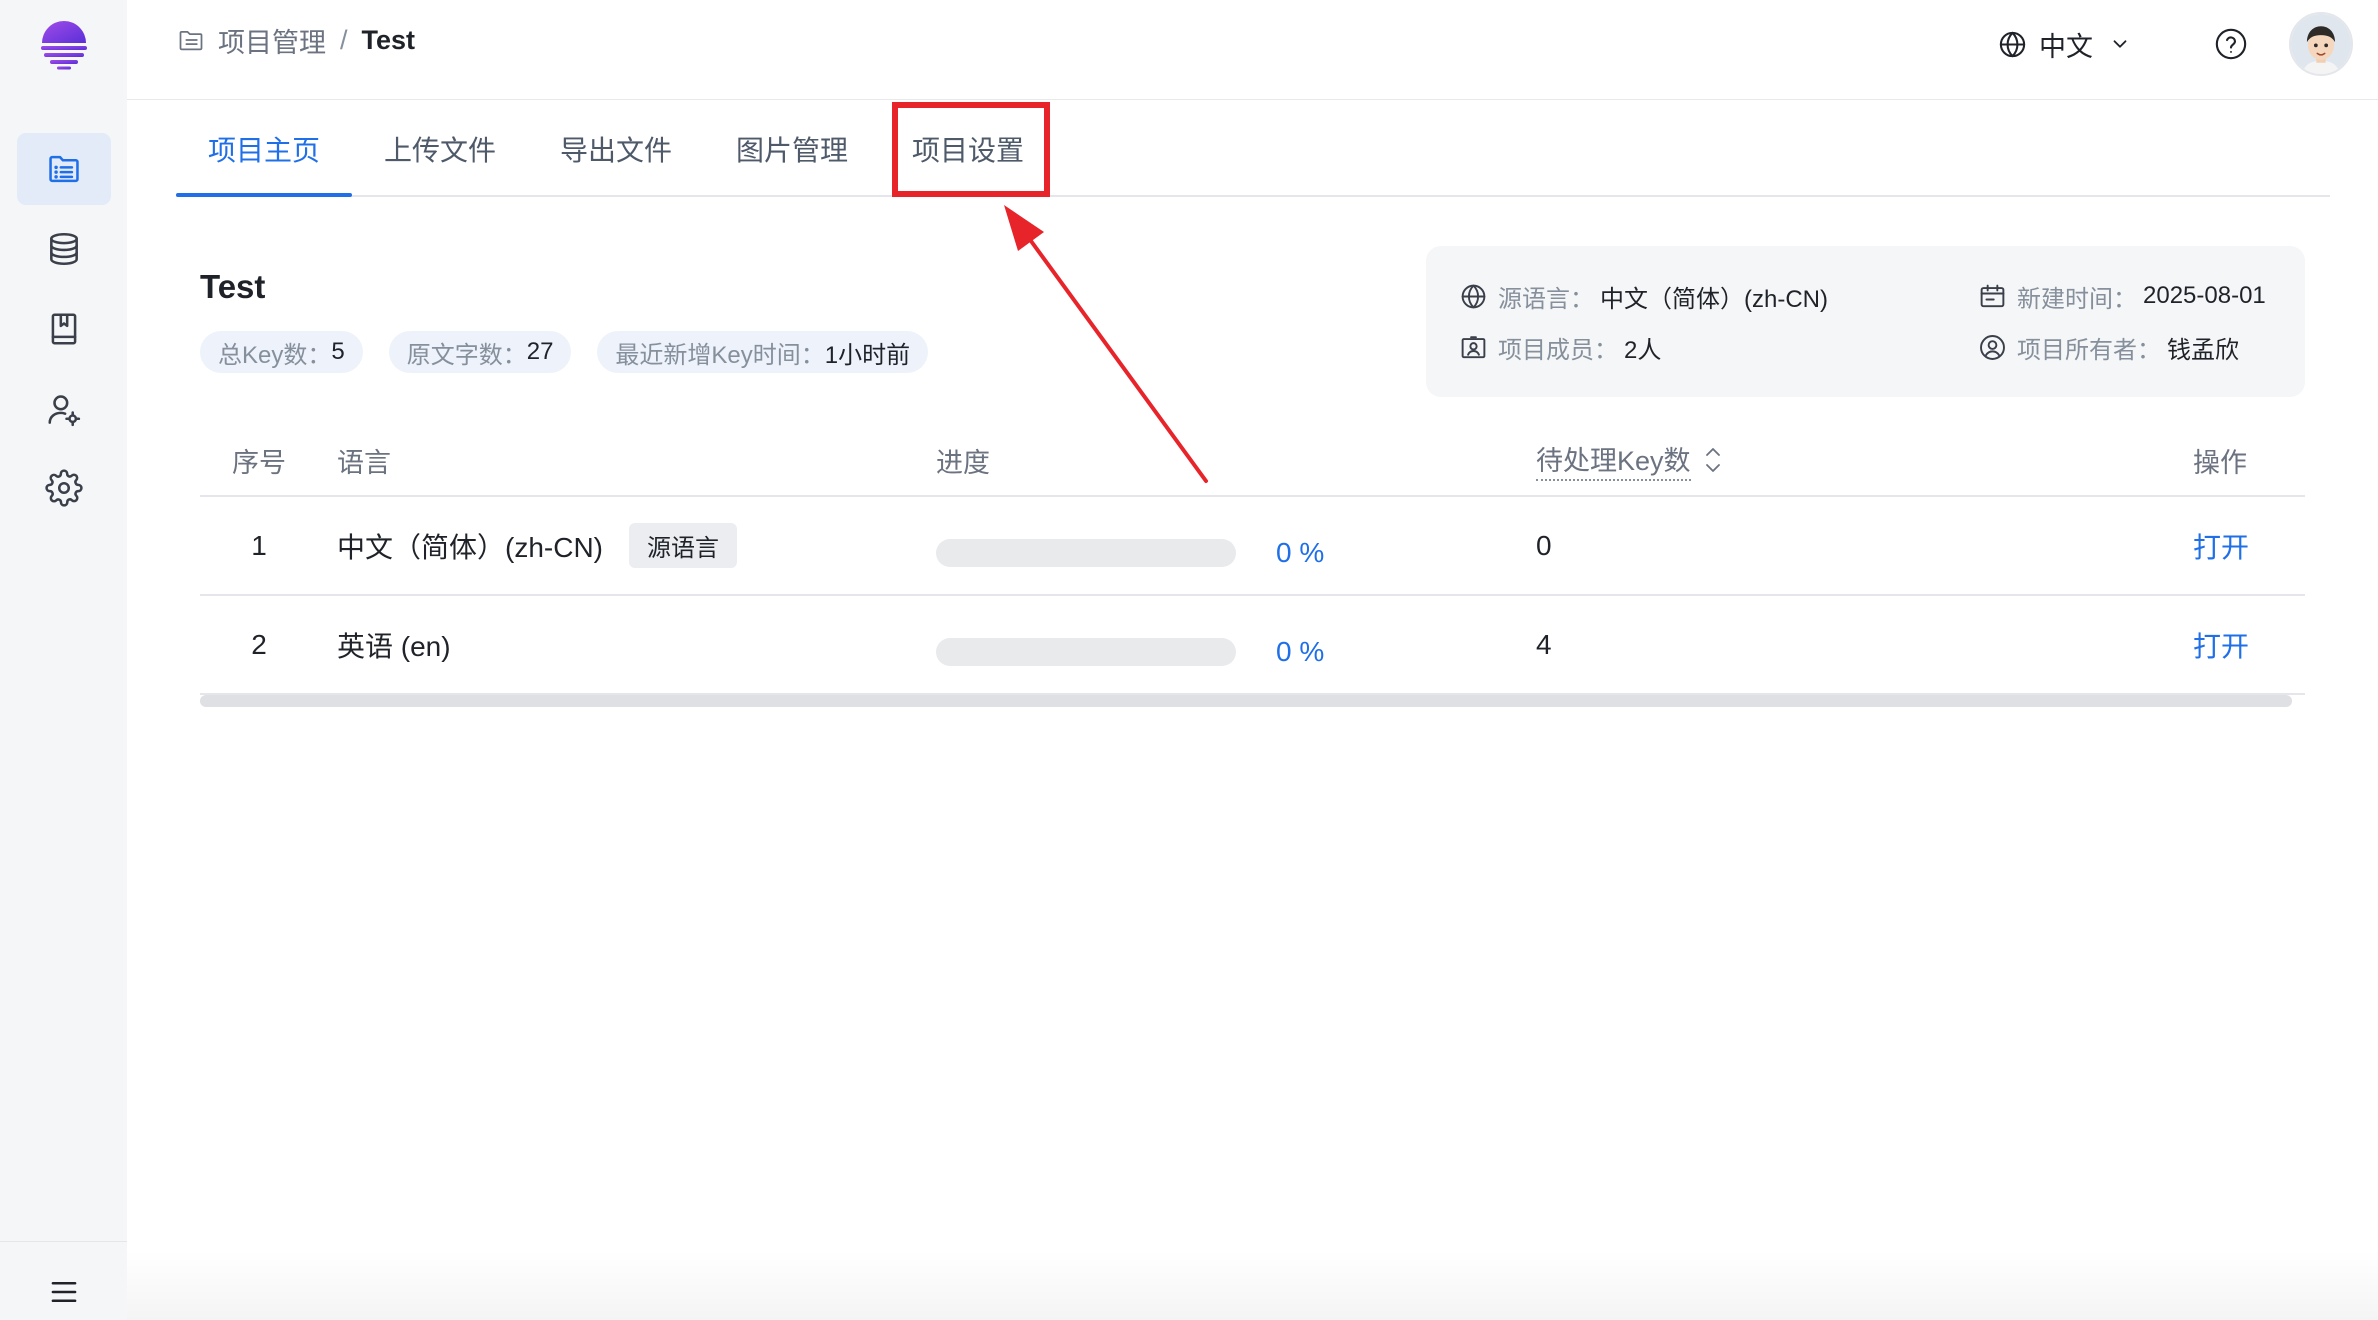  I want to click on id-card-icon, so click(1473, 347).